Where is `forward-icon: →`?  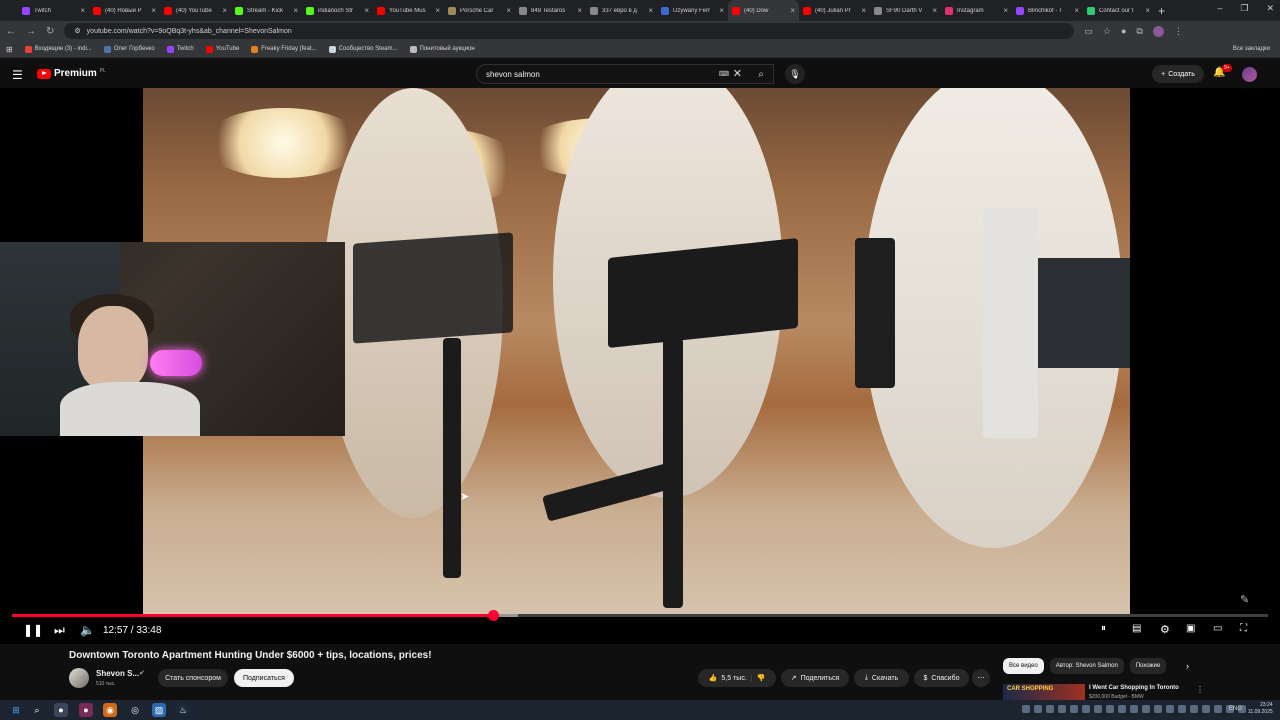 forward-icon: → is located at coordinates (31, 31).